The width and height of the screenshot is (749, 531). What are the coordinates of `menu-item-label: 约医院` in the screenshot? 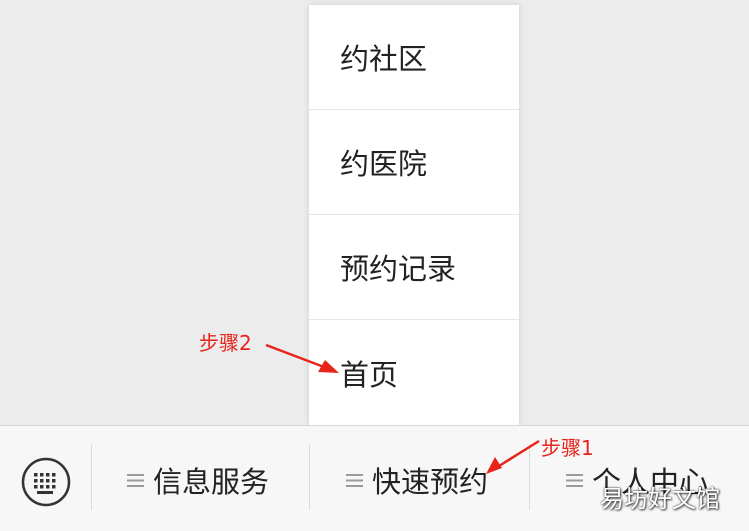 It's located at (384, 164).